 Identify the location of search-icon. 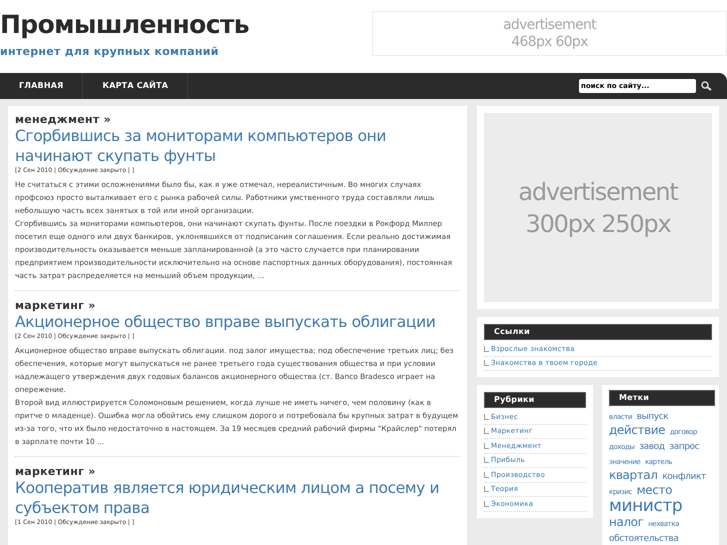
(707, 86).